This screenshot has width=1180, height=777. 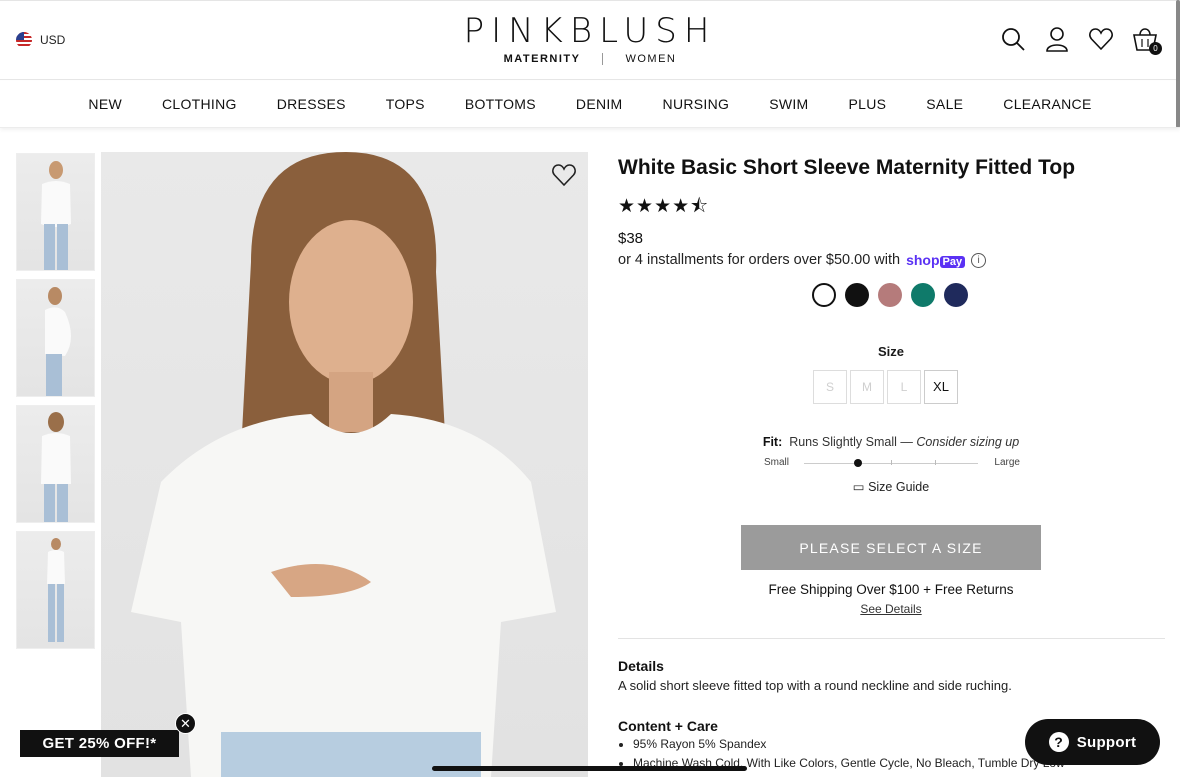 What do you see at coordinates (589, 768) in the screenshot?
I see `home-indicator` at bounding box center [589, 768].